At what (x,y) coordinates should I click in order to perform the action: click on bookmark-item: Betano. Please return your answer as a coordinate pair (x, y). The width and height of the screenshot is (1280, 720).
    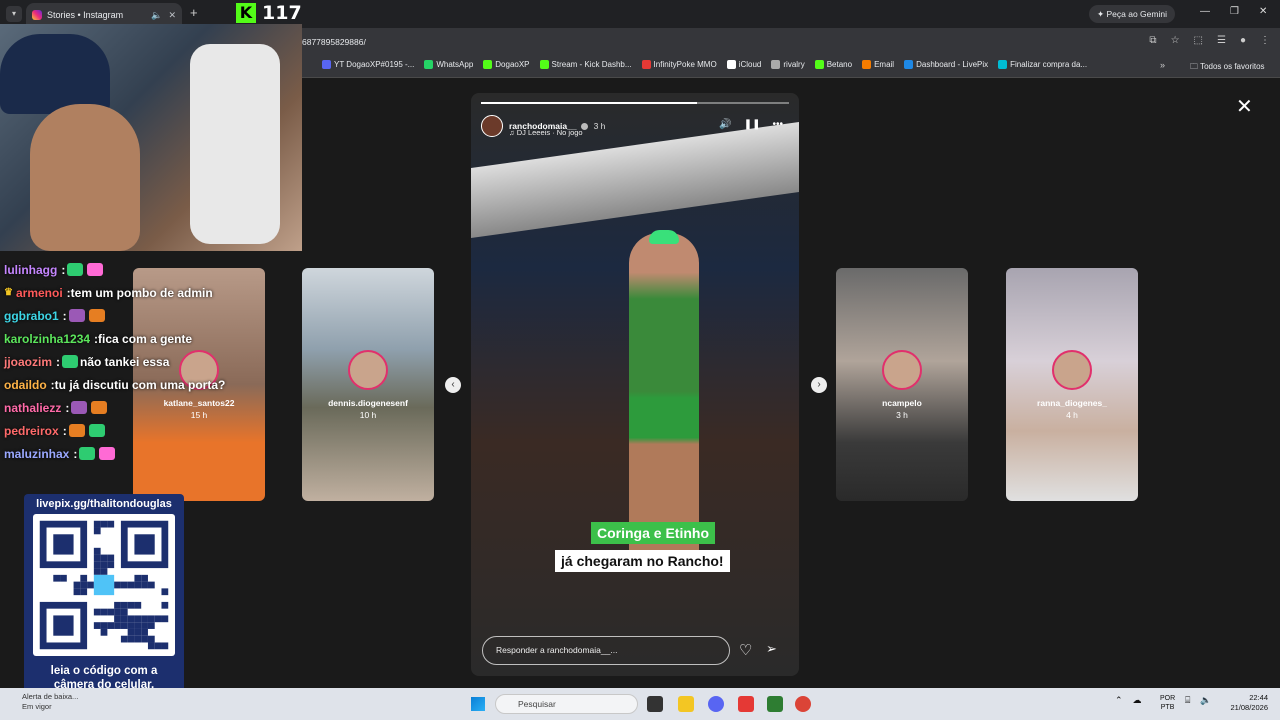
    Looking at the image, I should click on (833, 64).